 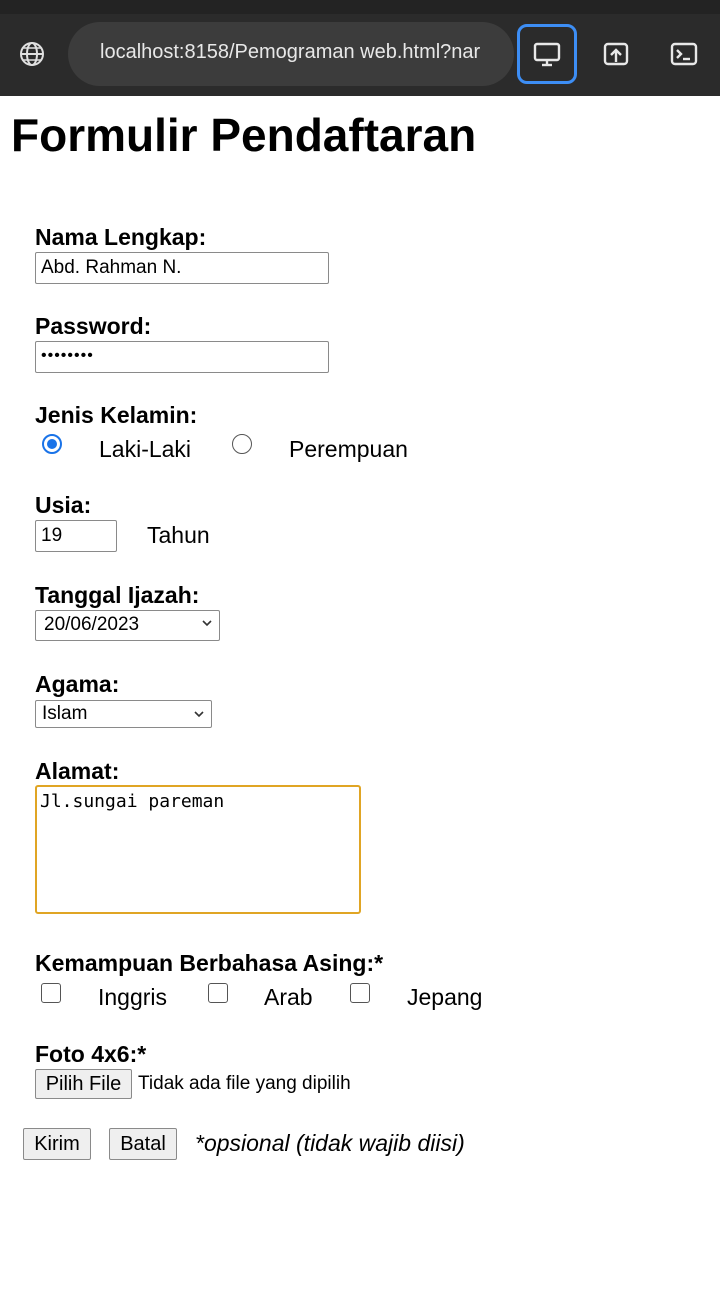 I want to click on optional-note: *opsional (tidak wajib diisi), so click(x=330, y=1143).